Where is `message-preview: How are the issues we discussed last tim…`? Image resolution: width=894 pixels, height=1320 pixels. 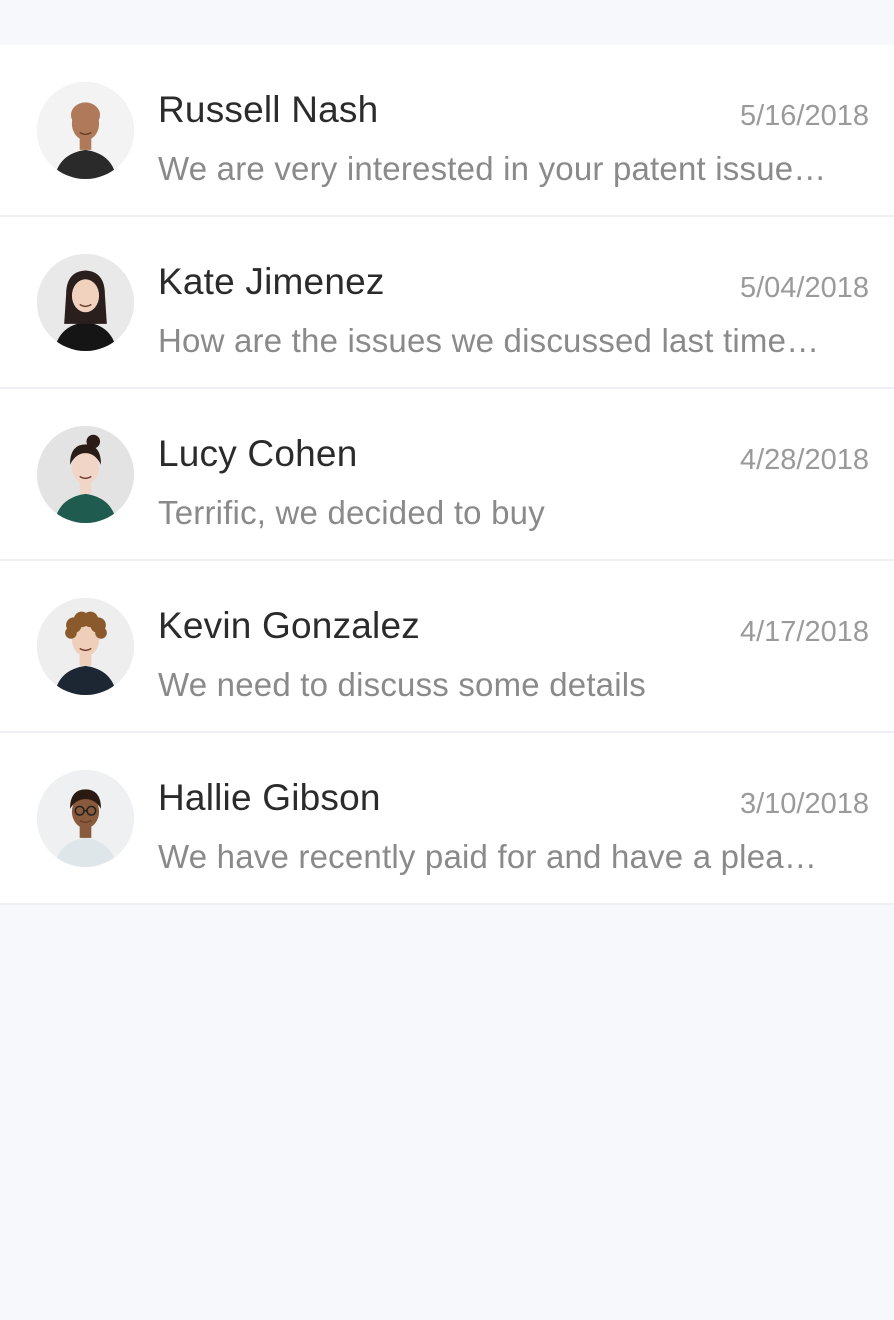
message-preview: How are the issues we discussed last tim… is located at coordinates (489, 340).